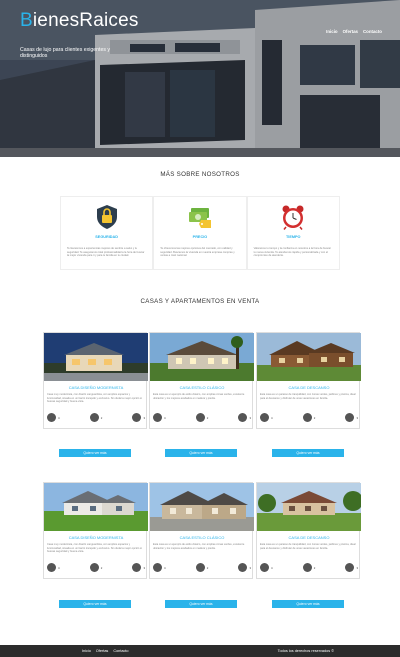 Image resolution: width=400 pixels, height=657 pixels. What do you see at coordinates (107, 237) in the screenshot?
I see `feature-title: SEGURIDAD` at bounding box center [107, 237].